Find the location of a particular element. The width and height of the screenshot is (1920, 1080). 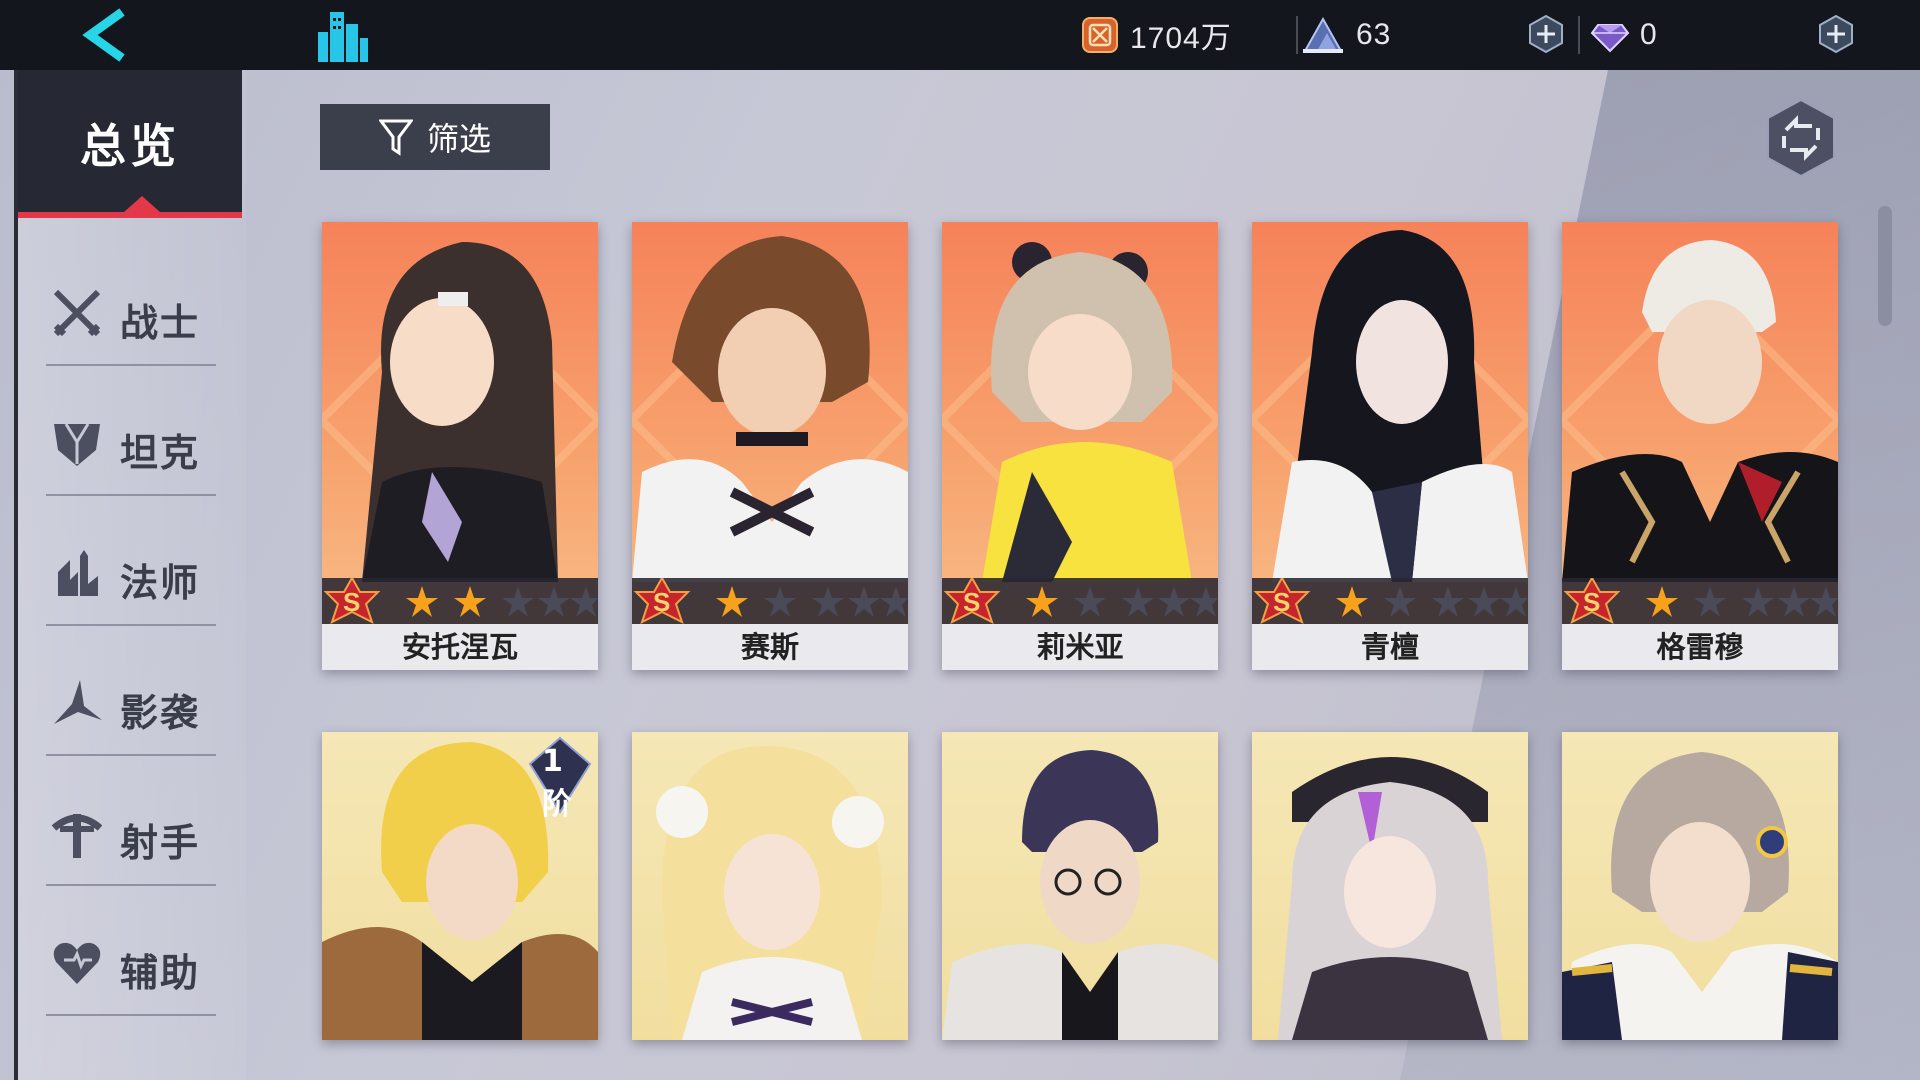

sidebar-item-warrior: 战士 is located at coordinates (131, 313).